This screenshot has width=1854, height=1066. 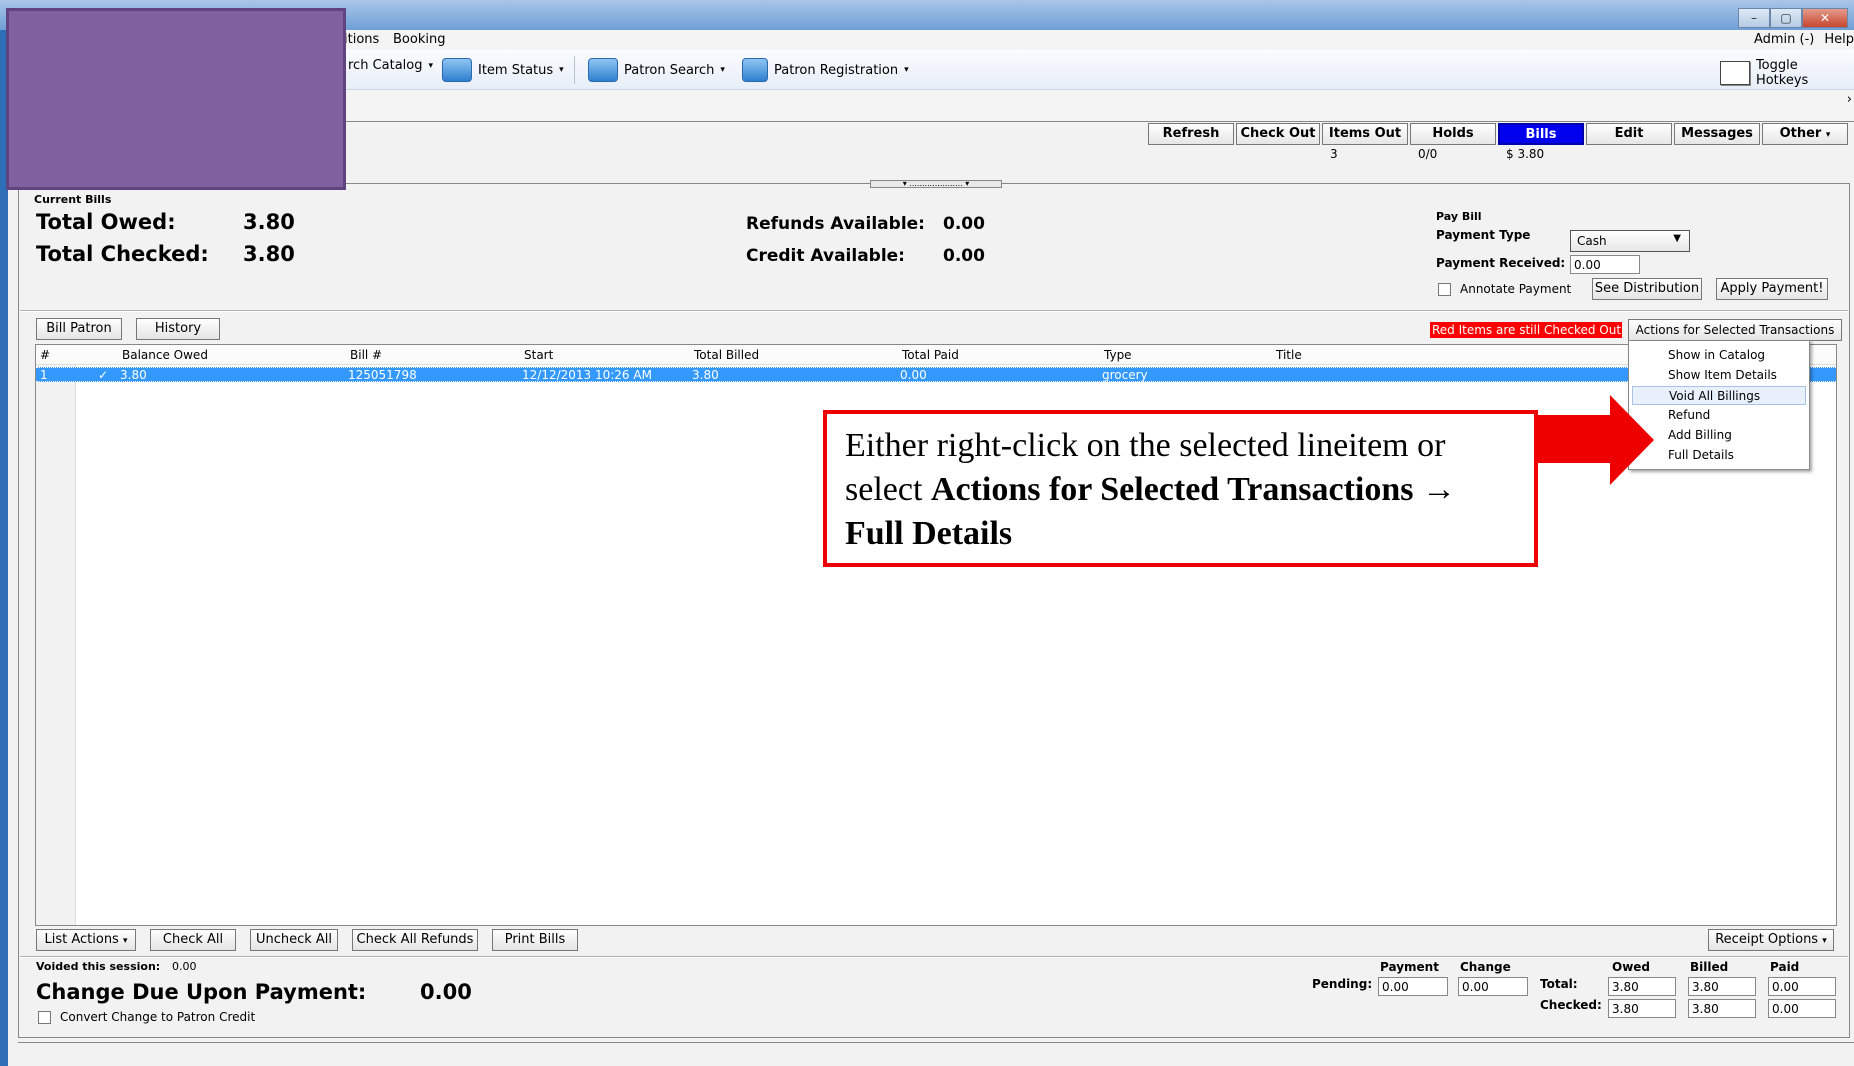 What do you see at coordinates (1501, 263) in the screenshot?
I see `payment-received-label: Payment Received:` at bounding box center [1501, 263].